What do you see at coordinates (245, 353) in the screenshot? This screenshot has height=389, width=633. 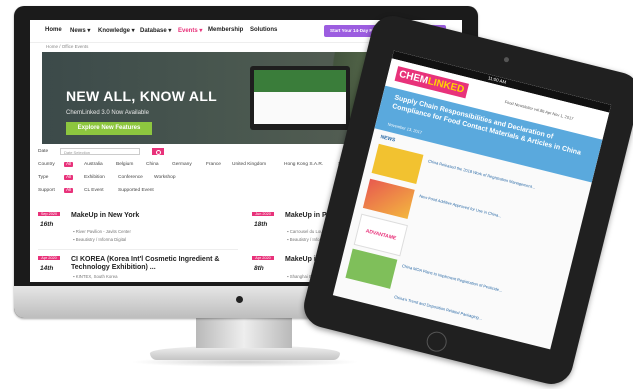 I see `monitor-base` at bounding box center [245, 353].